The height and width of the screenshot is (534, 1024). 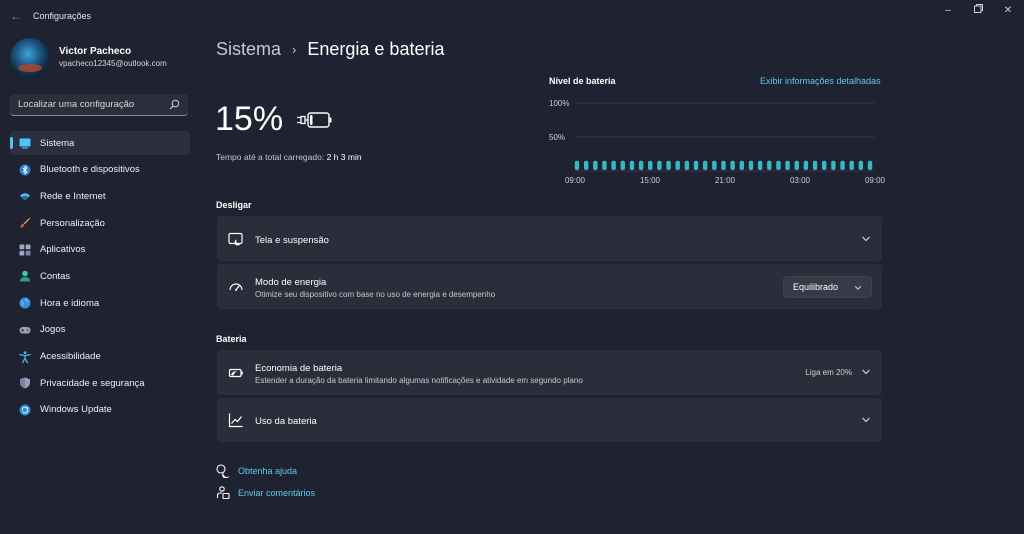 I want to click on wifi-icon, so click(x=25, y=197).